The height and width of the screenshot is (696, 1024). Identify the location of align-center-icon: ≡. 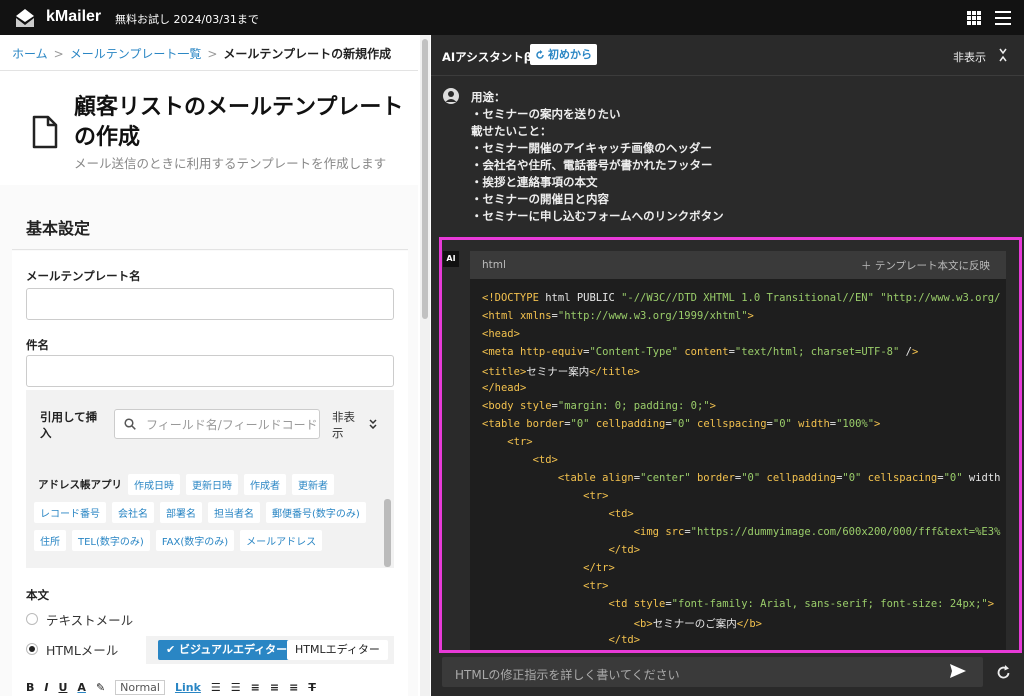
(274, 687).